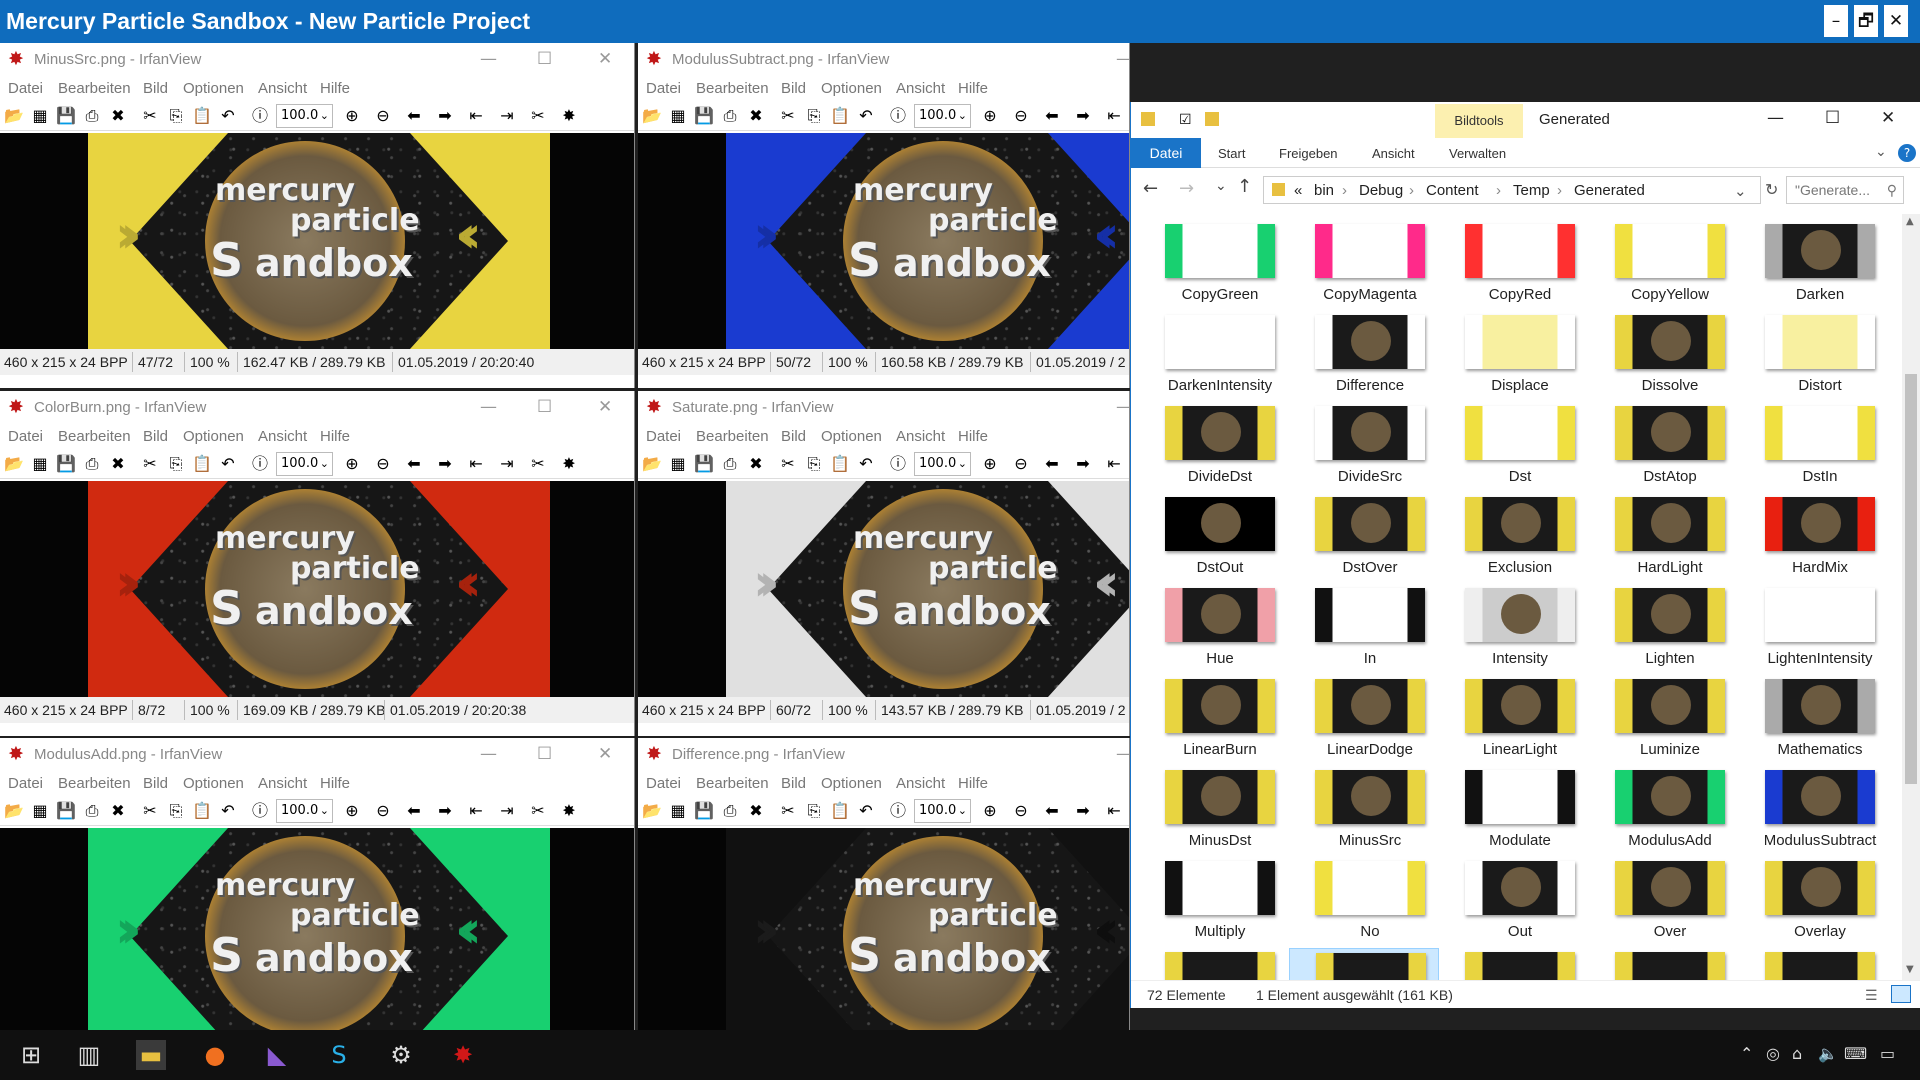 This screenshot has width=1920, height=1080. Describe the element at coordinates (1814, 356) in the screenshot. I see `file-item: Distort` at that location.